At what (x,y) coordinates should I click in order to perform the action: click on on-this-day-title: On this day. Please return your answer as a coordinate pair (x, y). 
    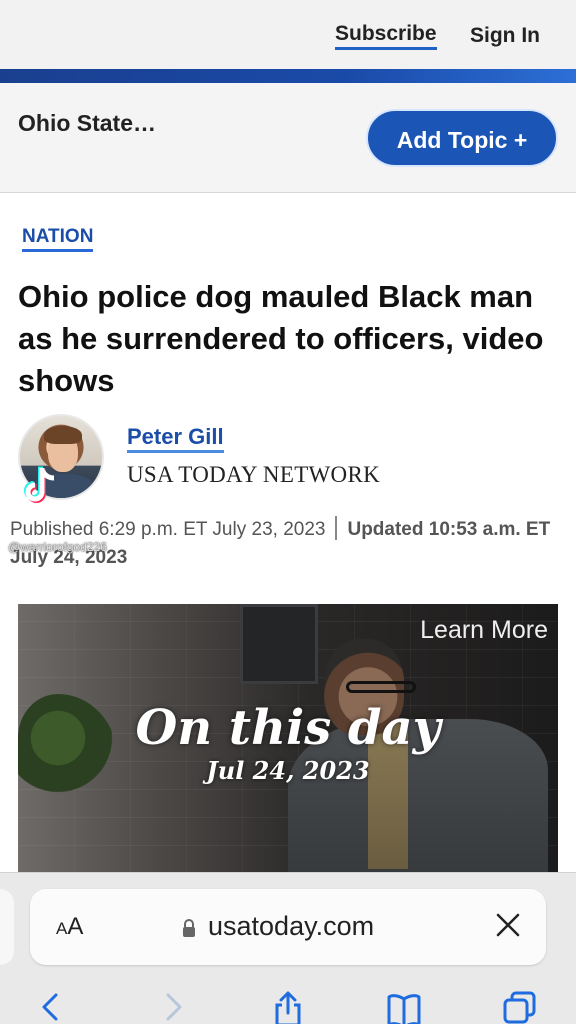
    Looking at the image, I should click on (288, 728).